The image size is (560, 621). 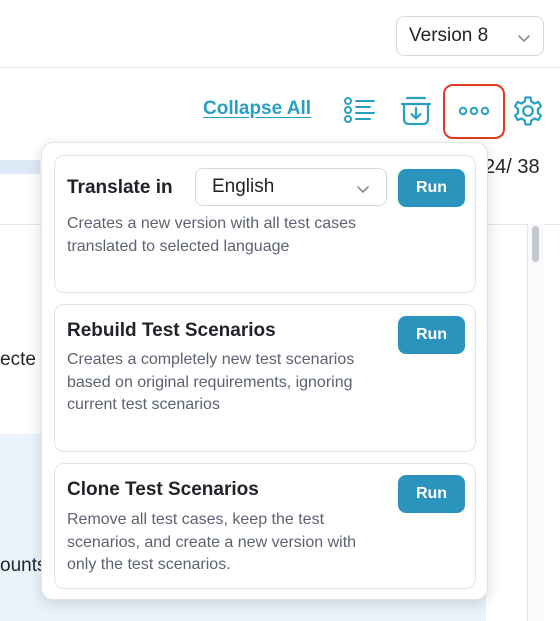 I want to click on run-clone-button: Run, so click(x=431, y=494).